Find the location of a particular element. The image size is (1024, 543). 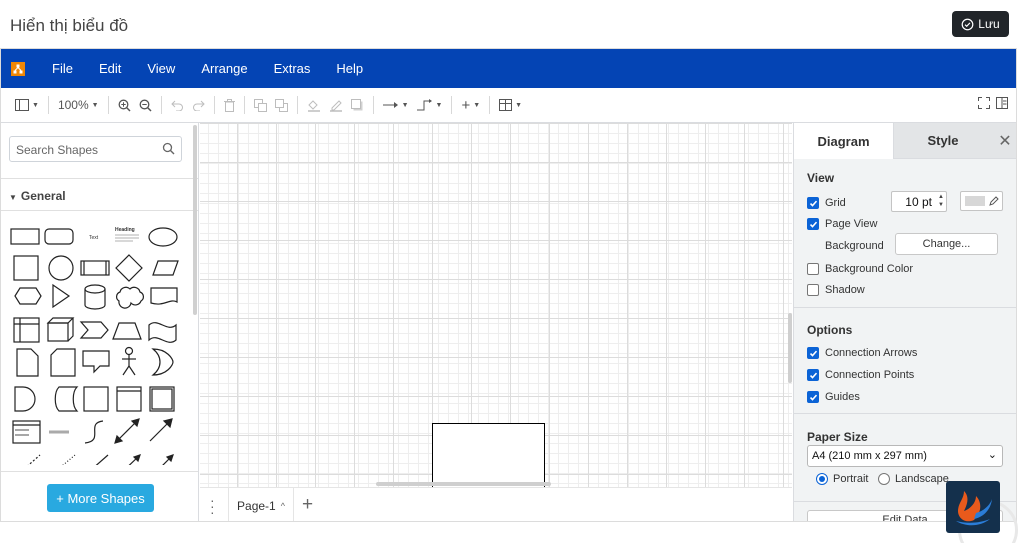

background-color-checkbox: Background Color is located at coordinates (860, 269).